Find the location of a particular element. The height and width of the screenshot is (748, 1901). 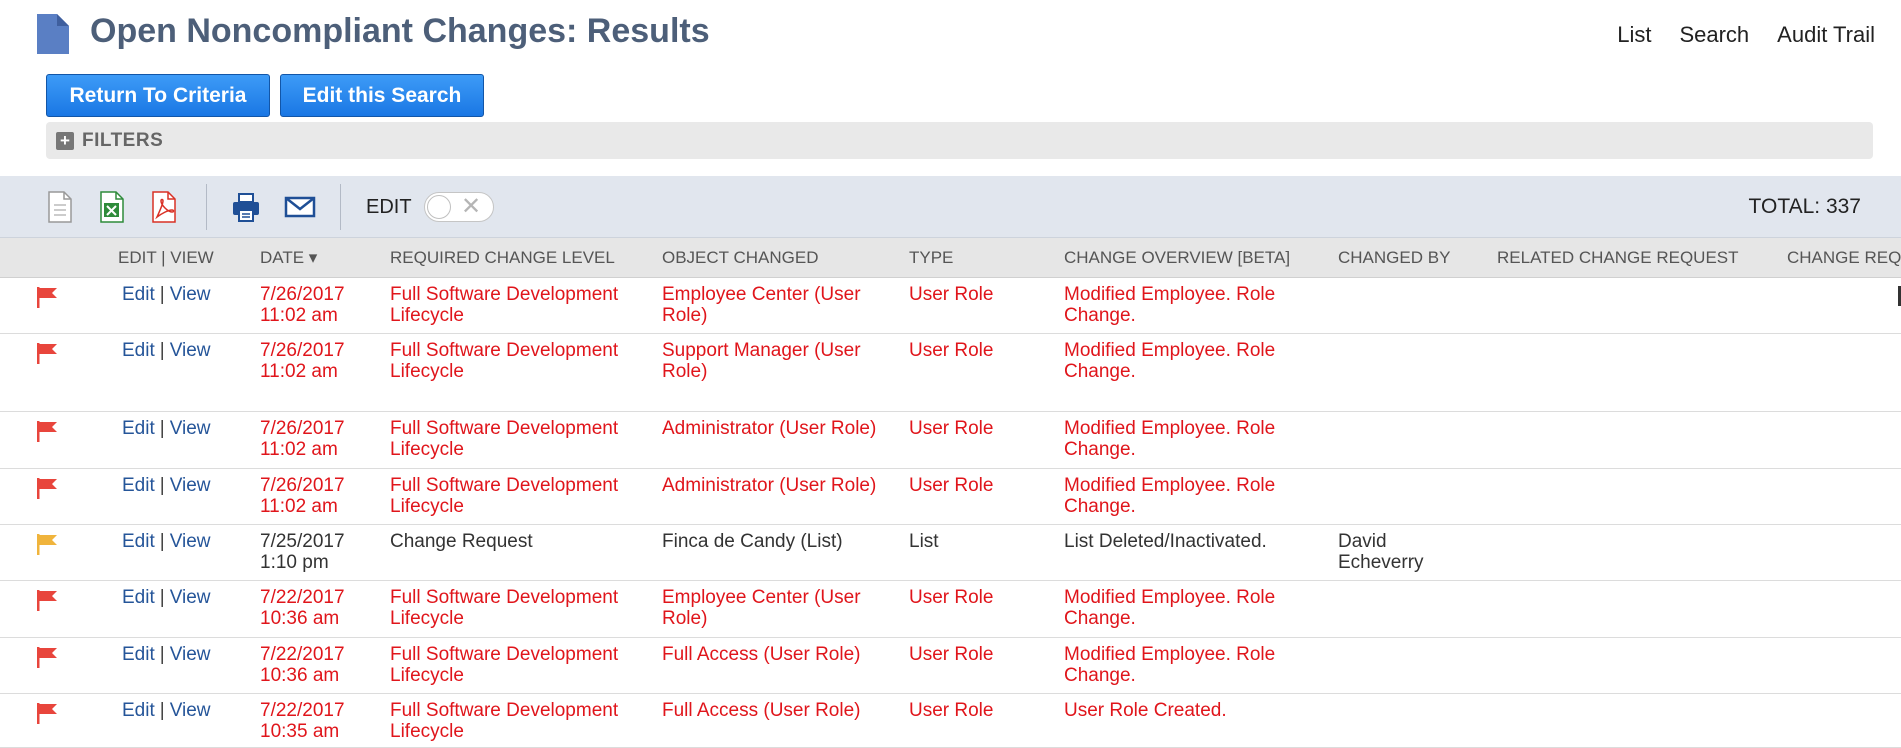

toggle-knob is located at coordinates (439, 207).